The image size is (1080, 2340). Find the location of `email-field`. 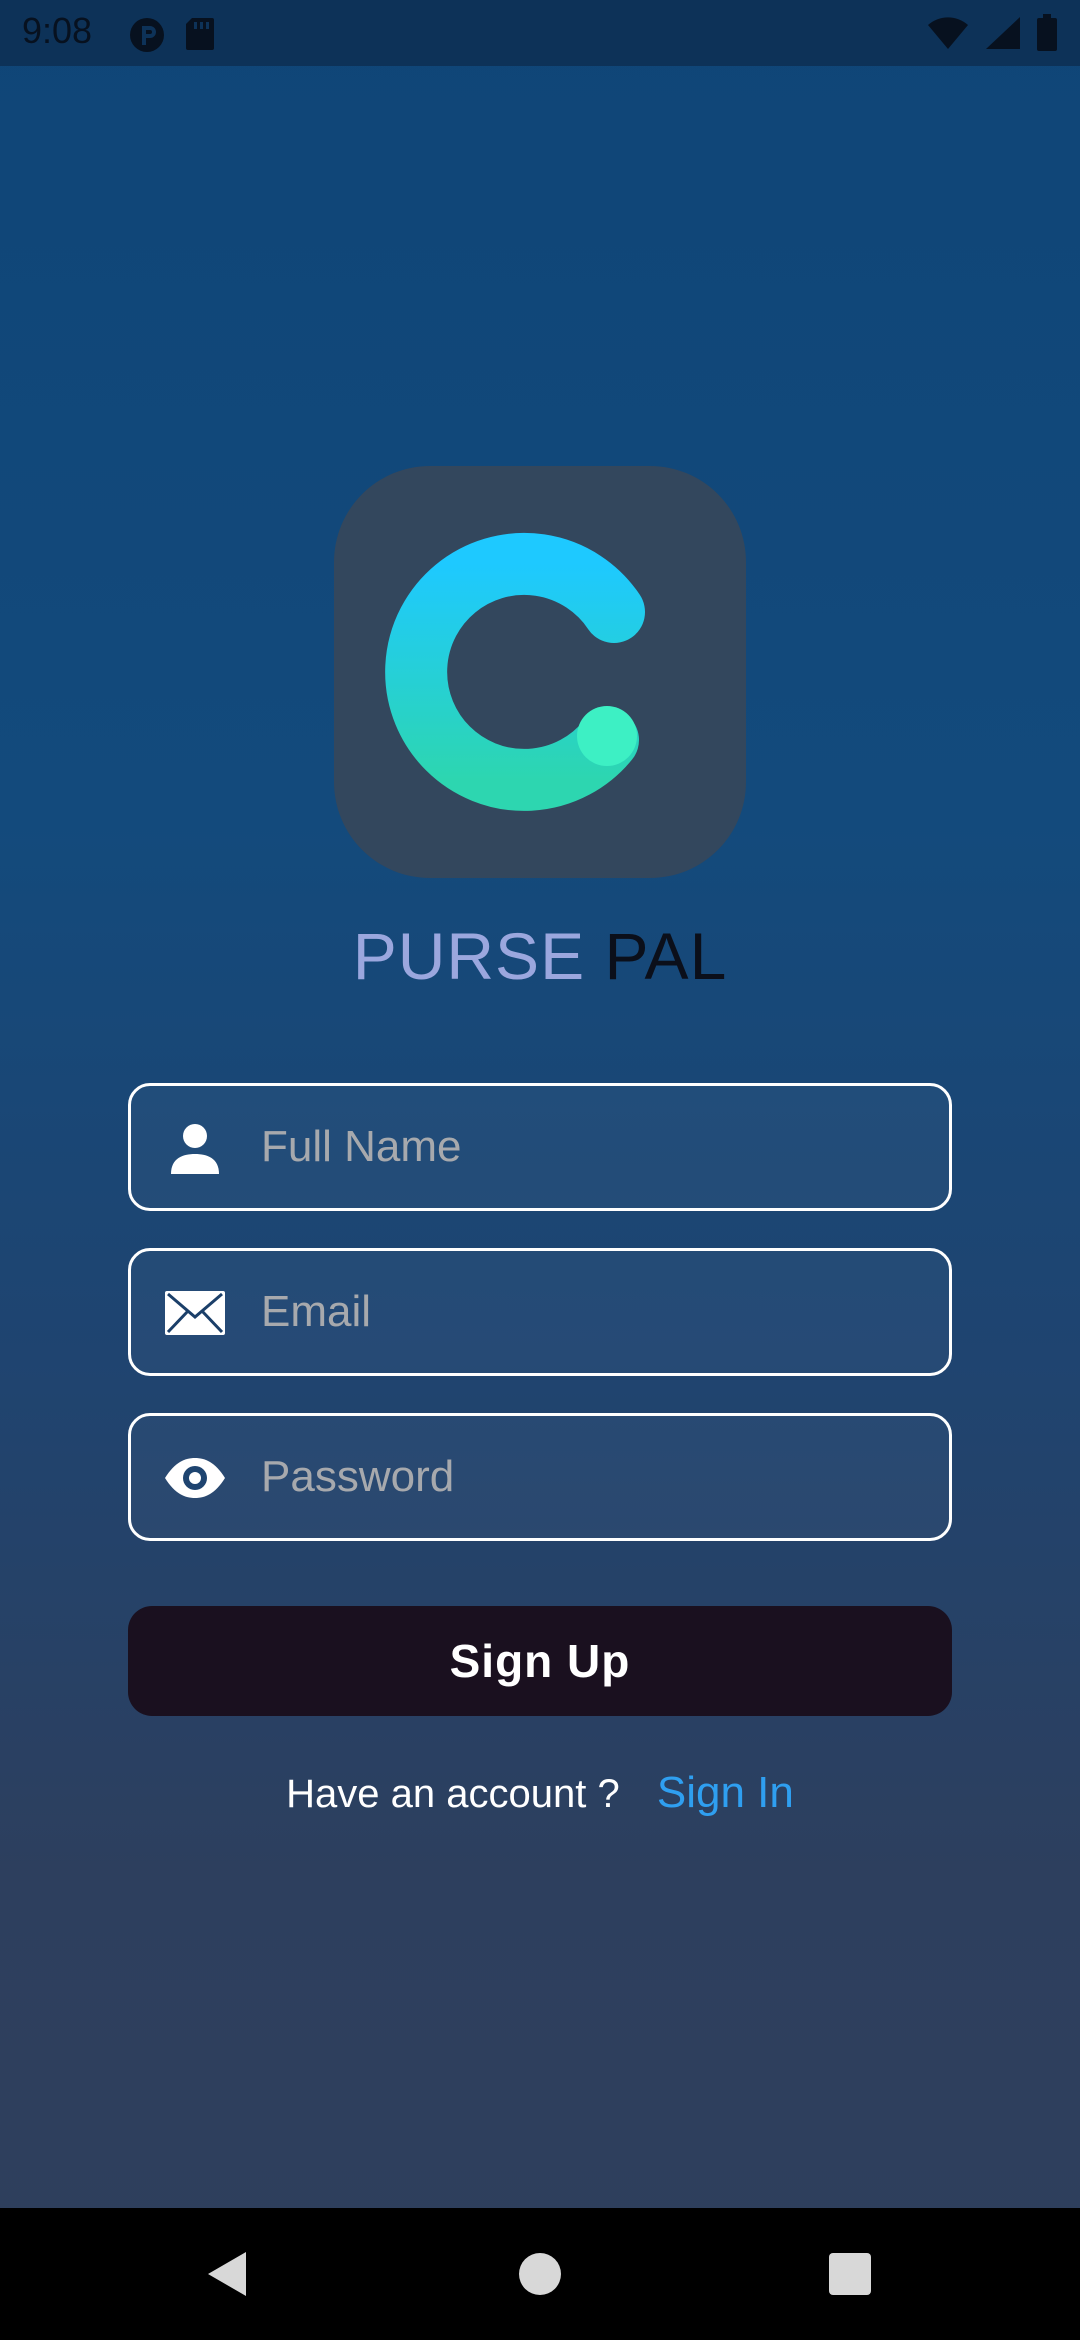

email-field is located at coordinates (540, 1312).